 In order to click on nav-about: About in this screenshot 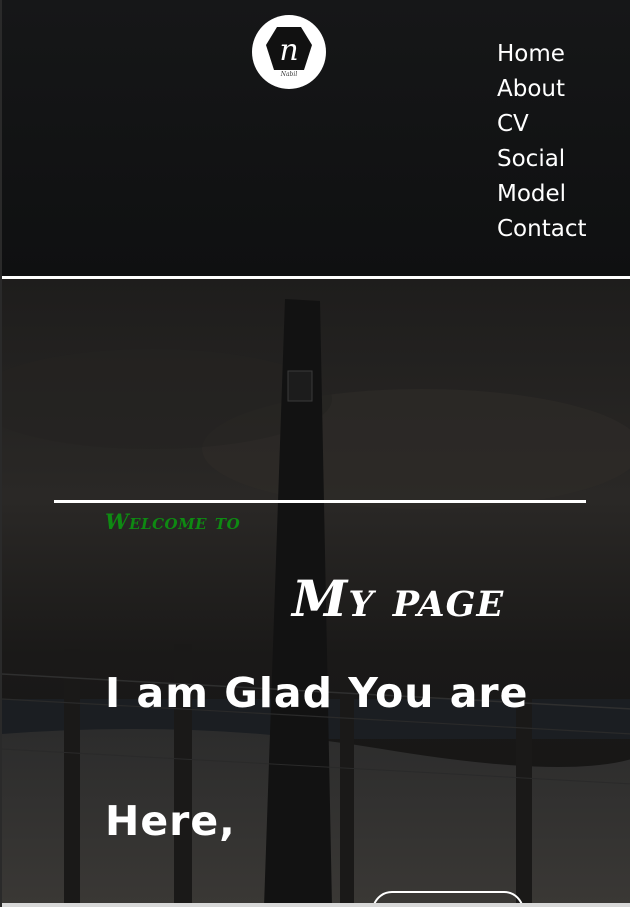, I will do `click(541, 89)`.